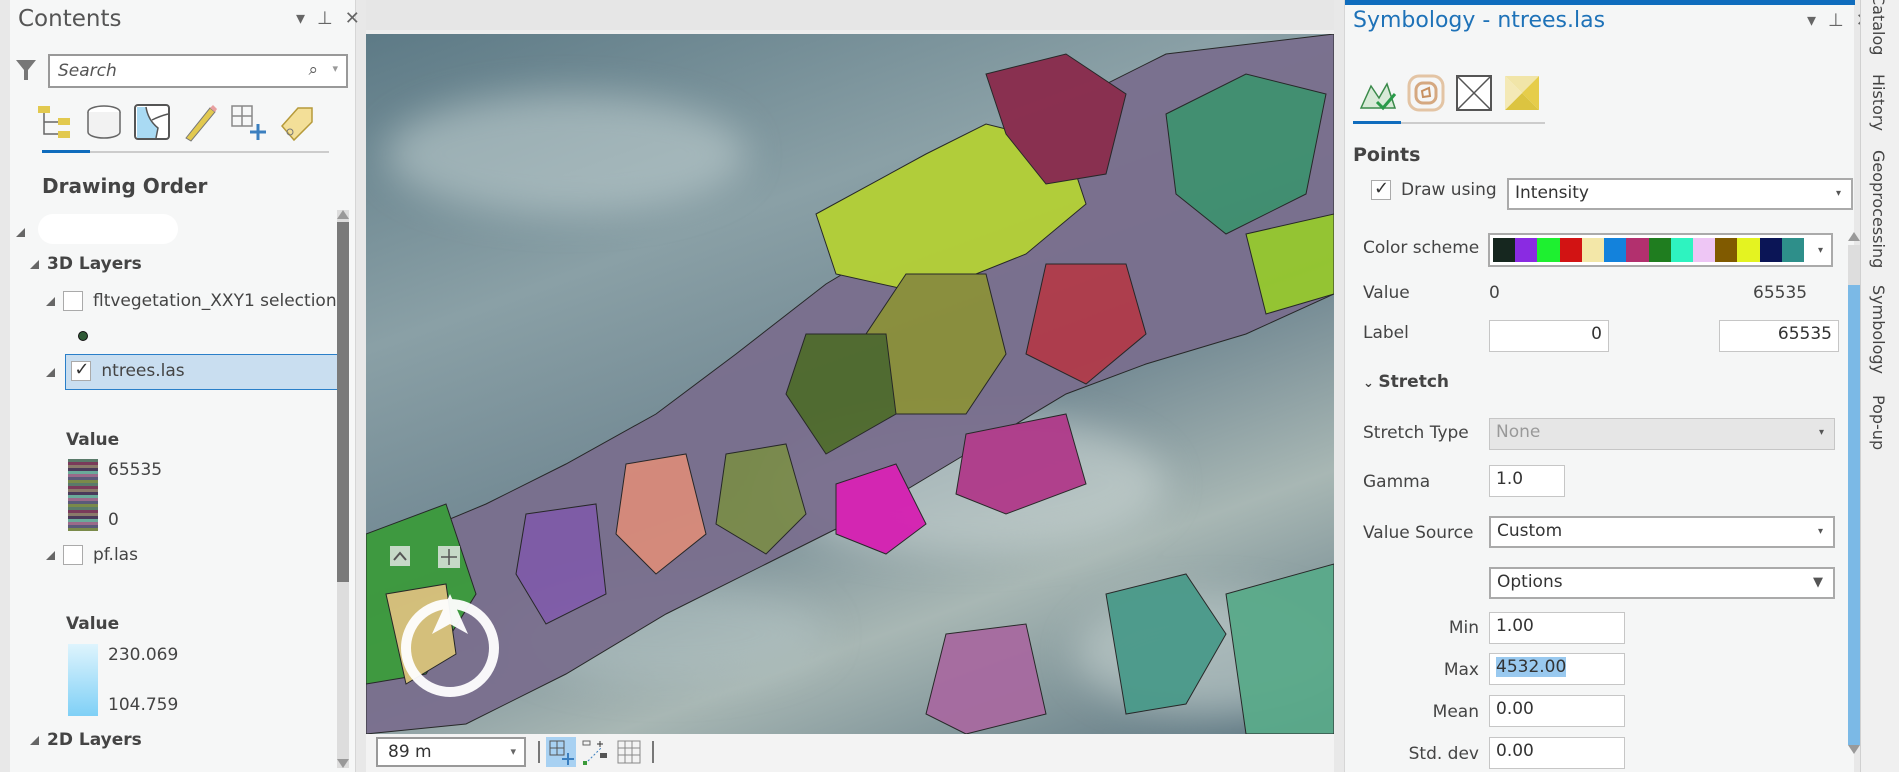 Image resolution: width=1899 pixels, height=772 pixels. What do you see at coordinates (629, 752) in the screenshot?
I see `grid-icon` at bounding box center [629, 752].